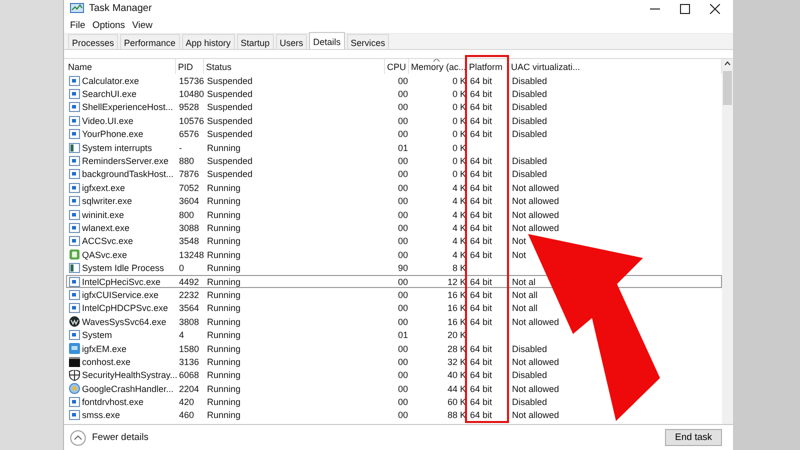  I want to click on column-header: Status, so click(219, 67).